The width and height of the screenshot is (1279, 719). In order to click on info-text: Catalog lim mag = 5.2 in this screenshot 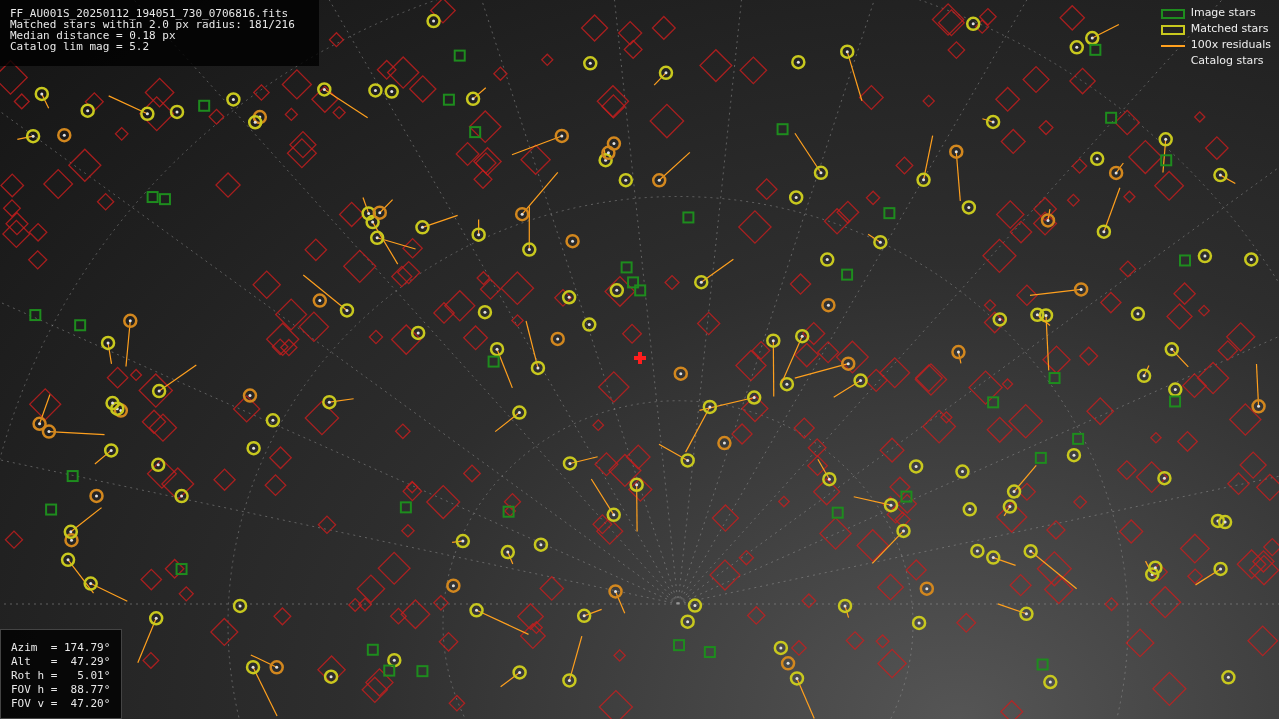, I will do `click(80, 46)`.